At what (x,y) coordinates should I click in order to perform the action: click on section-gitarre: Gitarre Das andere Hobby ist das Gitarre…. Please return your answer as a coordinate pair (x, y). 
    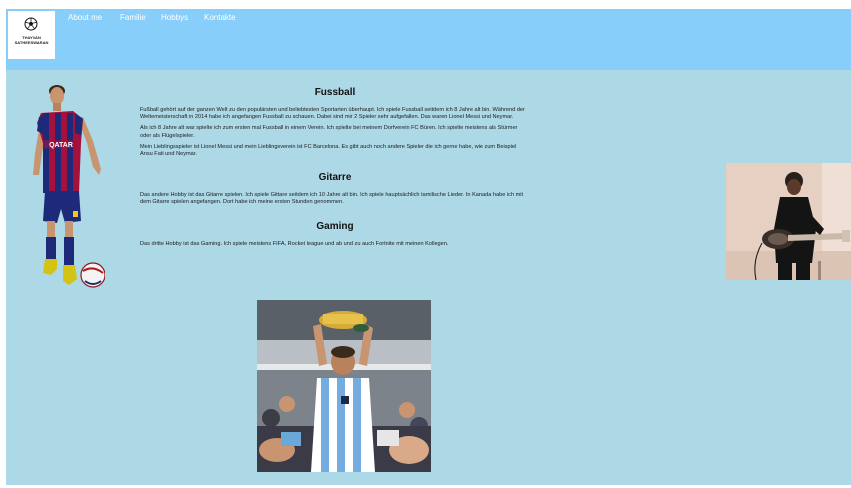
    Looking at the image, I should click on (335, 189).